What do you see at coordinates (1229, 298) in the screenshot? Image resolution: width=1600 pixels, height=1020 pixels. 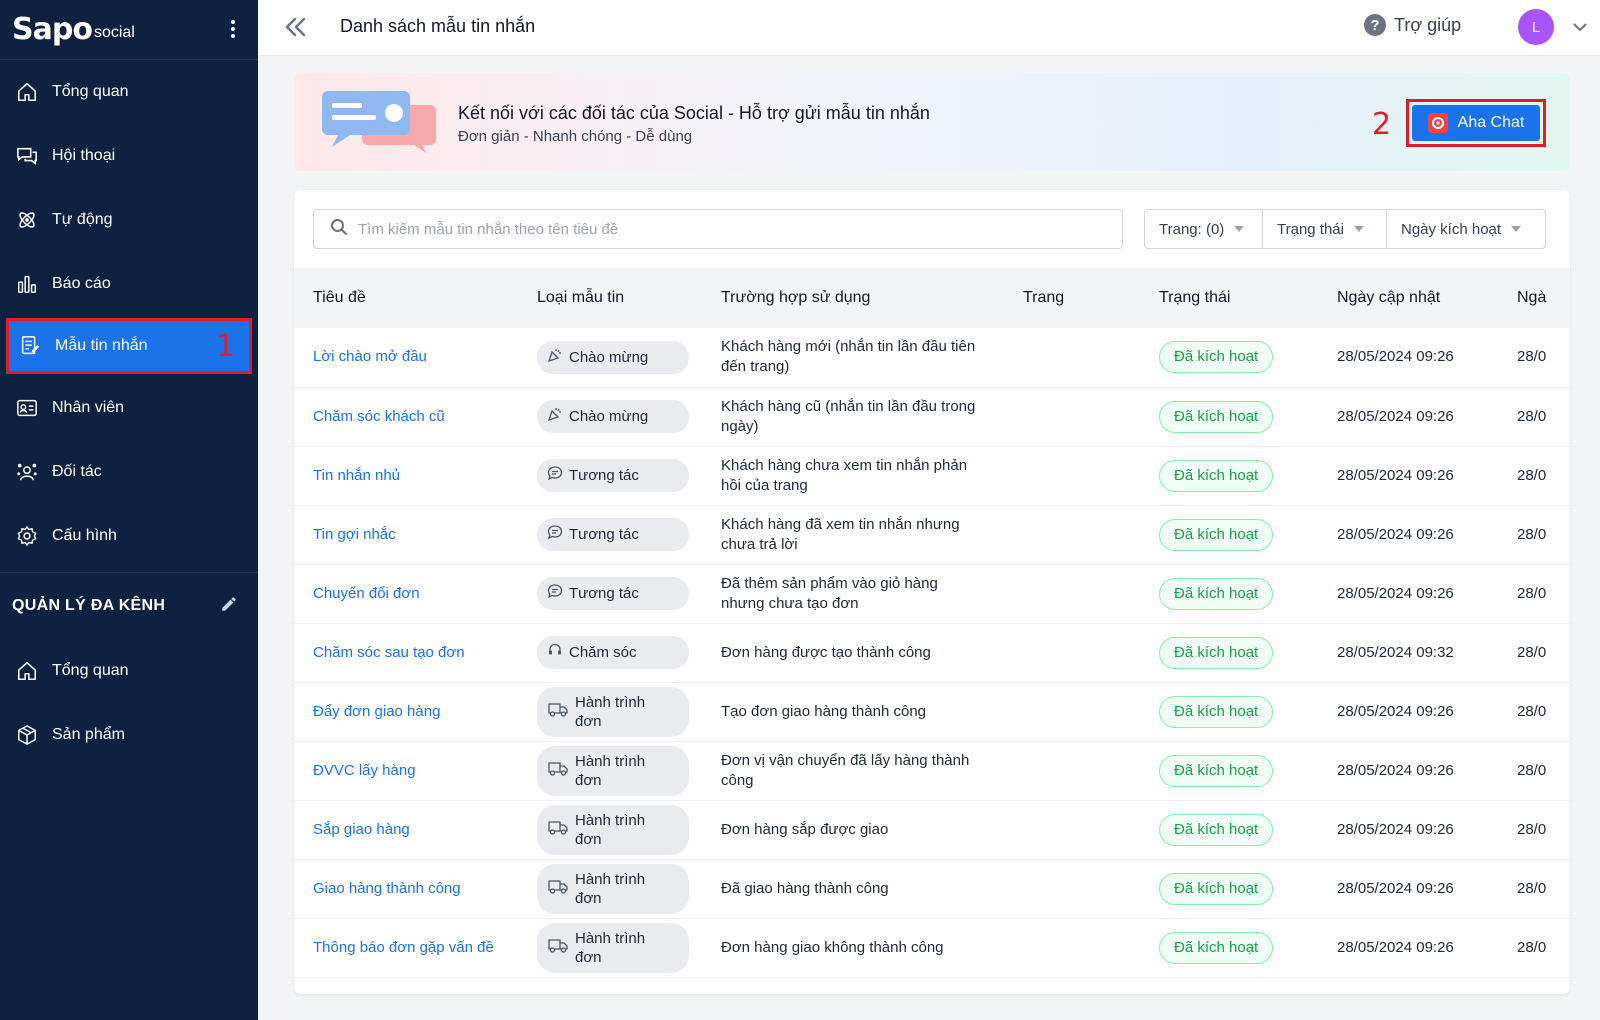 I see `column-header-status: Trạng thái` at bounding box center [1229, 298].